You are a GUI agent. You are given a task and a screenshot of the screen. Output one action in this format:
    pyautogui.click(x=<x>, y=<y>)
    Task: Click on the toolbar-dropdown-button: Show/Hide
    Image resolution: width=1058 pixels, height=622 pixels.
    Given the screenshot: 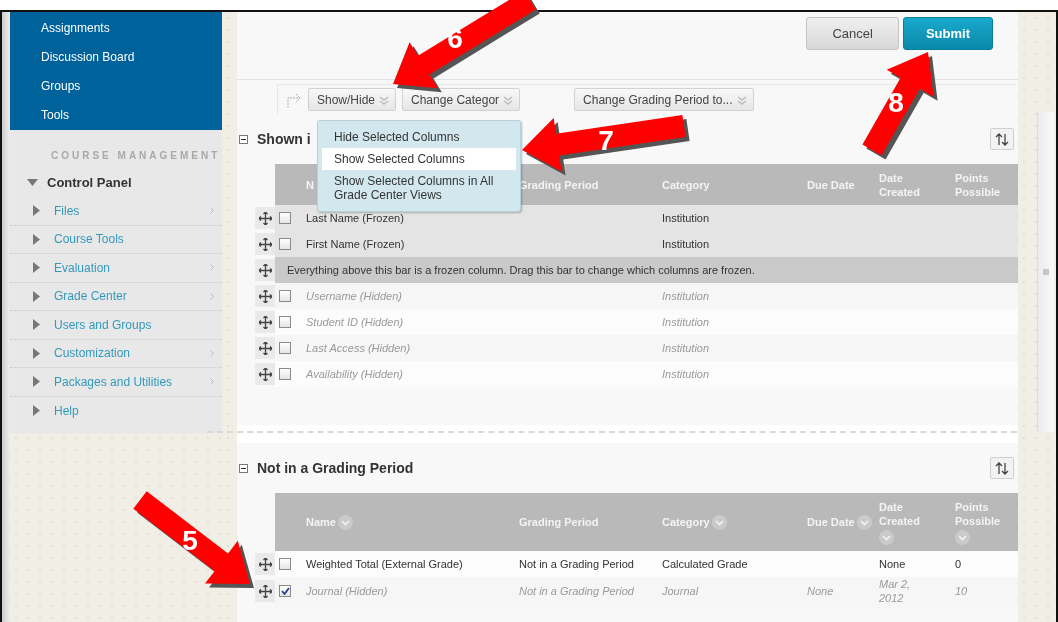 What is the action you would take?
    pyautogui.click(x=352, y=99)
    